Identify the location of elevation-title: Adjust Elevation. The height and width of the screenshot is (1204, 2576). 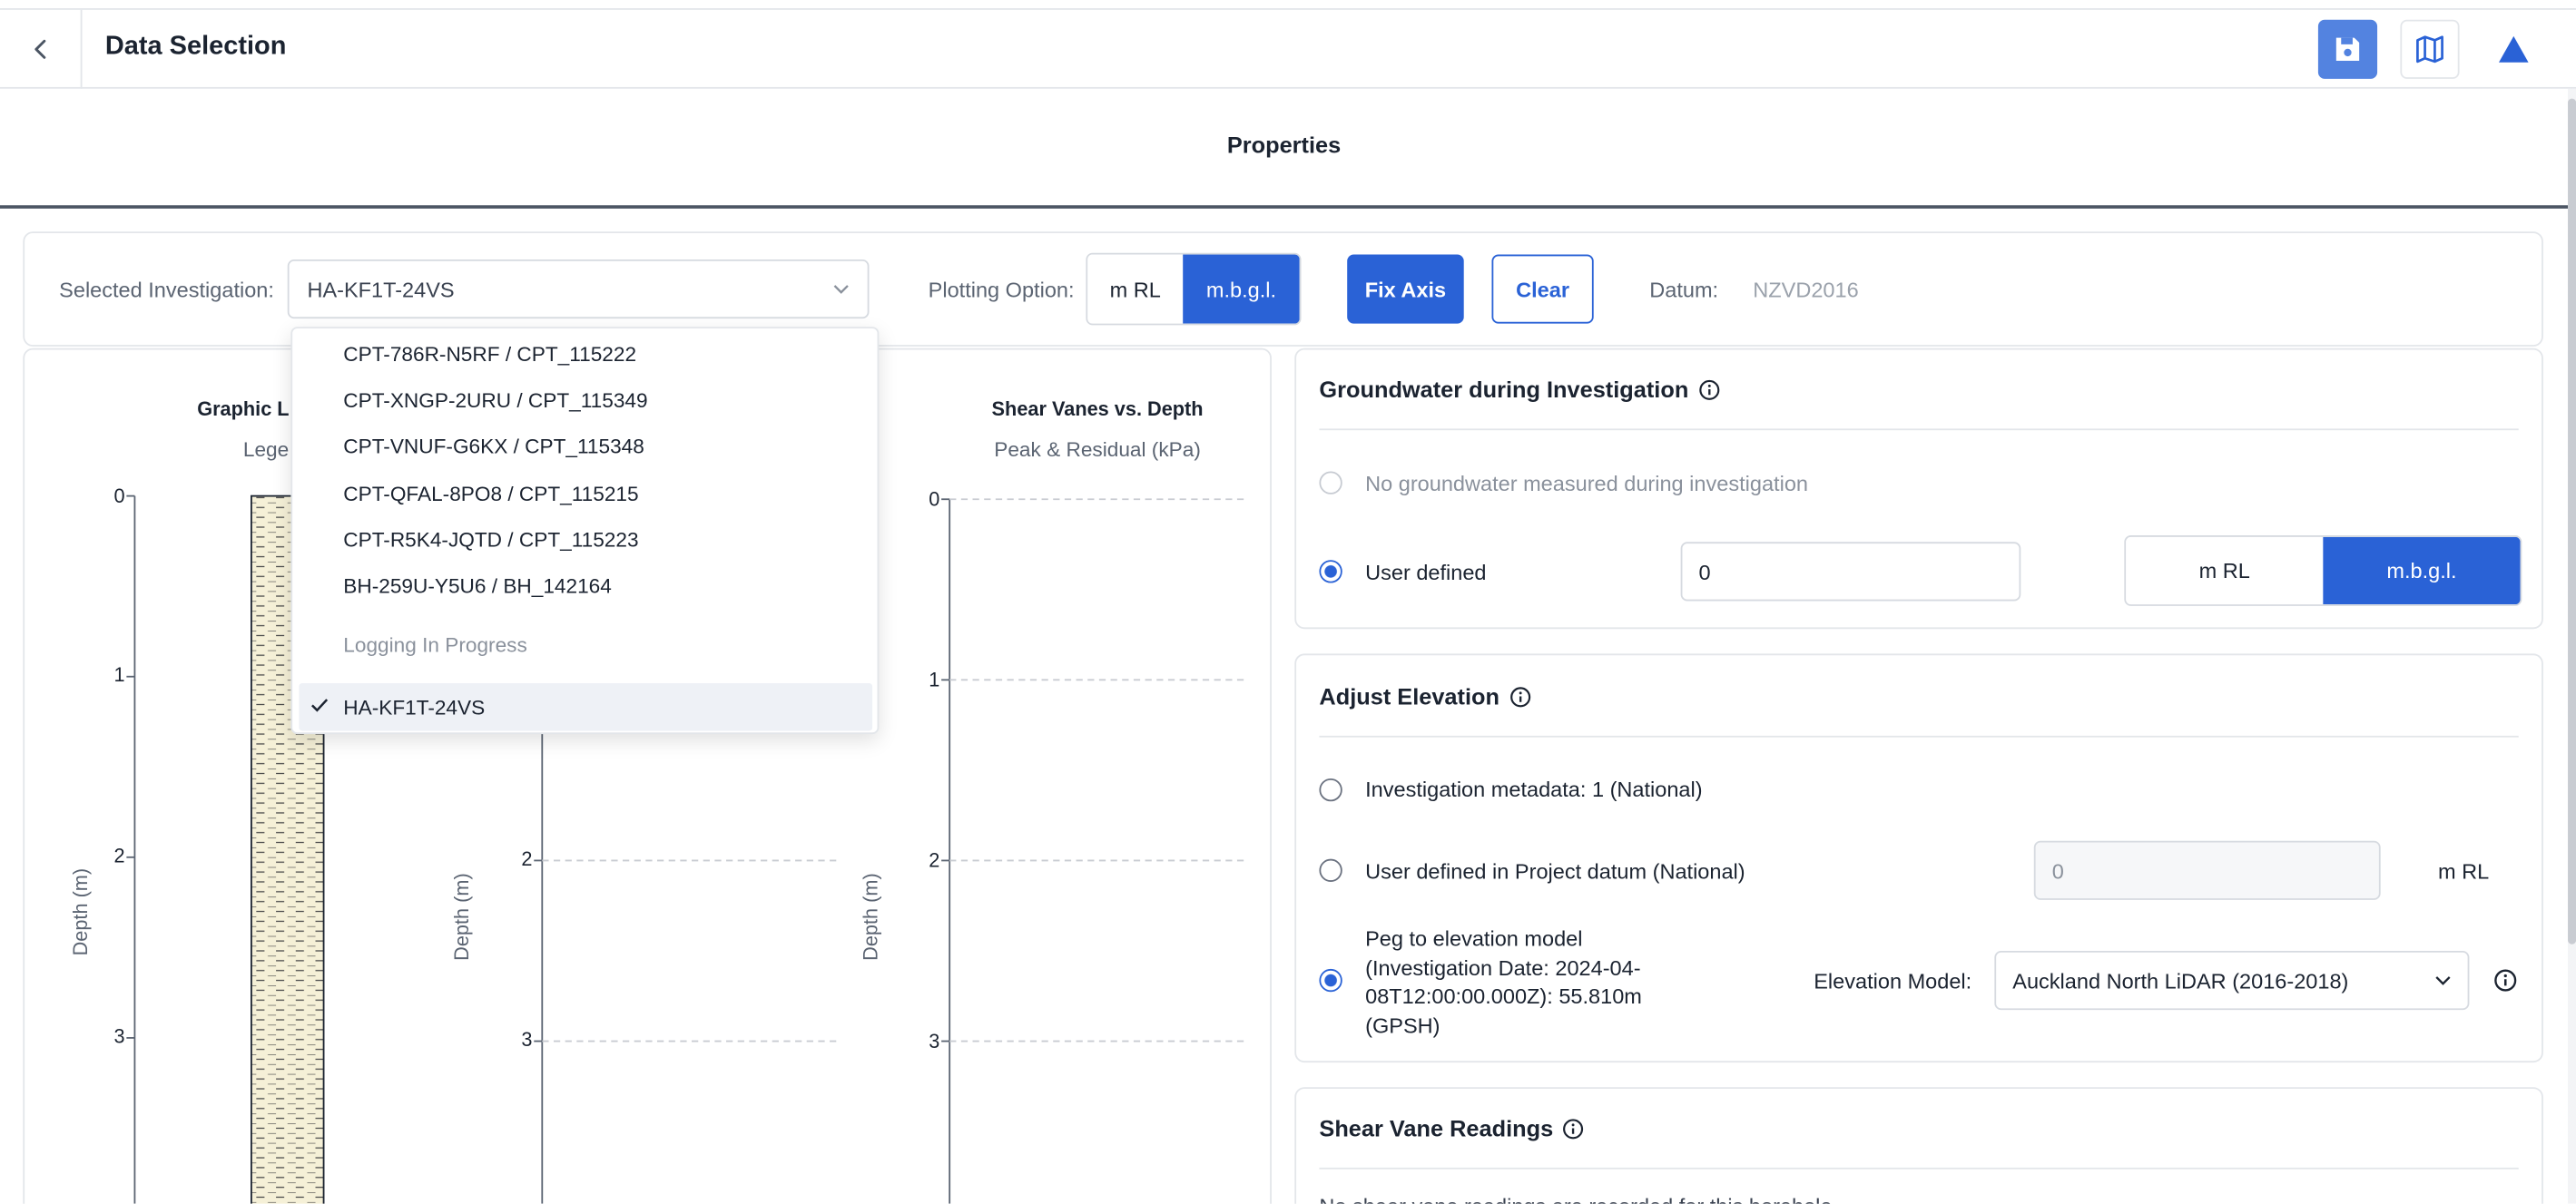
(1424, 697).